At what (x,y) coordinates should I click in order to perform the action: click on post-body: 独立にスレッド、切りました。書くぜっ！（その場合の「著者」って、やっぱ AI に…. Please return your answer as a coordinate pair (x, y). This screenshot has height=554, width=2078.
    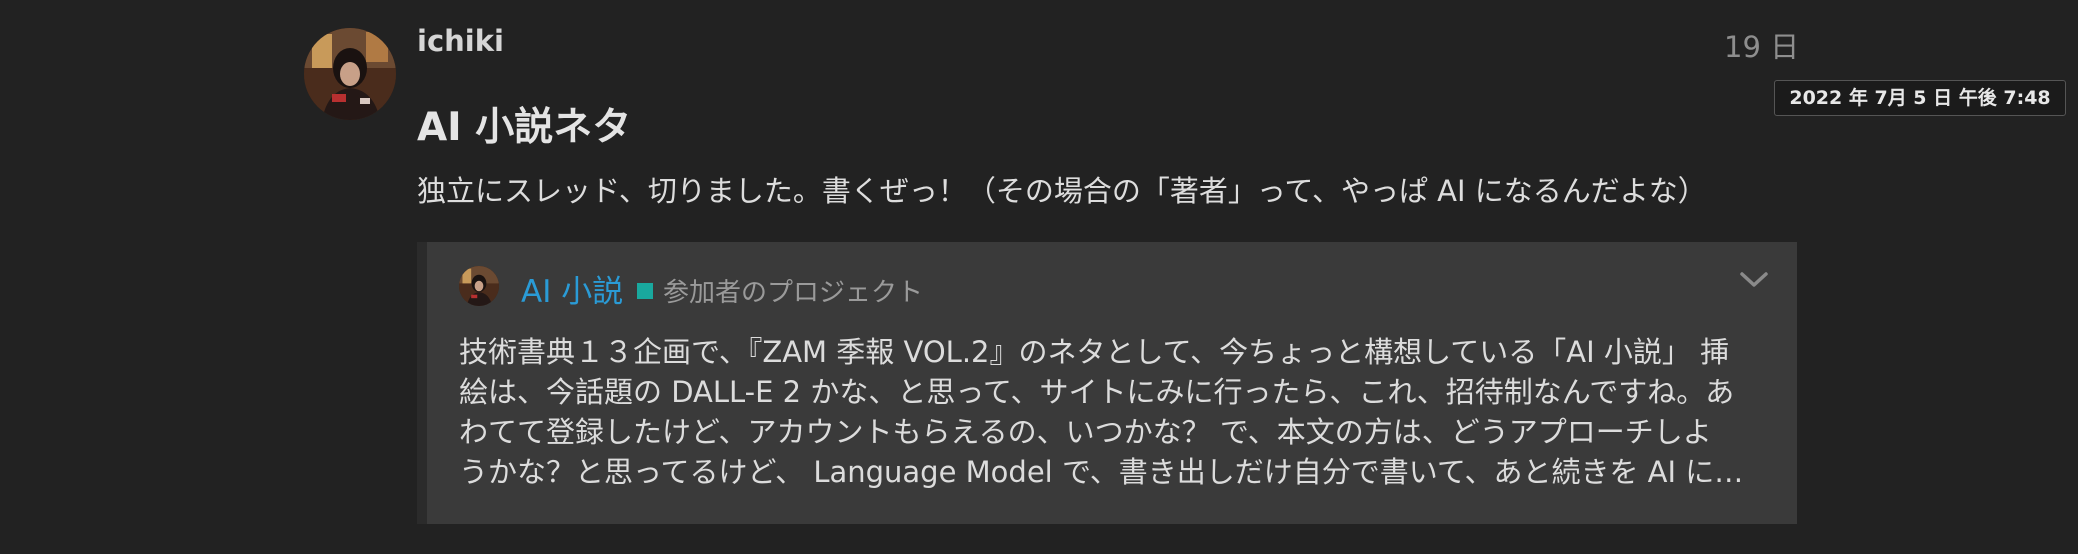
    Looking at the image, I should click on (1062, 191).